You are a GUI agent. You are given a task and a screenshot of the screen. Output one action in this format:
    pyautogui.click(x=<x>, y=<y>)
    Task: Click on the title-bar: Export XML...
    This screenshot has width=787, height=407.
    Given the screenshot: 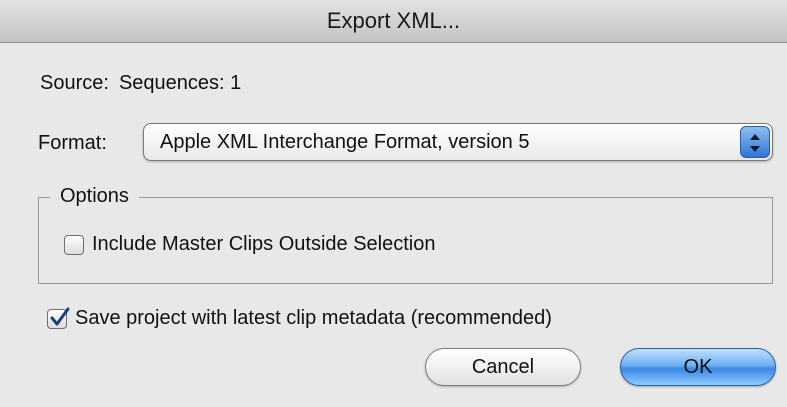 What is the action you would take?
    pyautogui.click(x=393, y=21)
    